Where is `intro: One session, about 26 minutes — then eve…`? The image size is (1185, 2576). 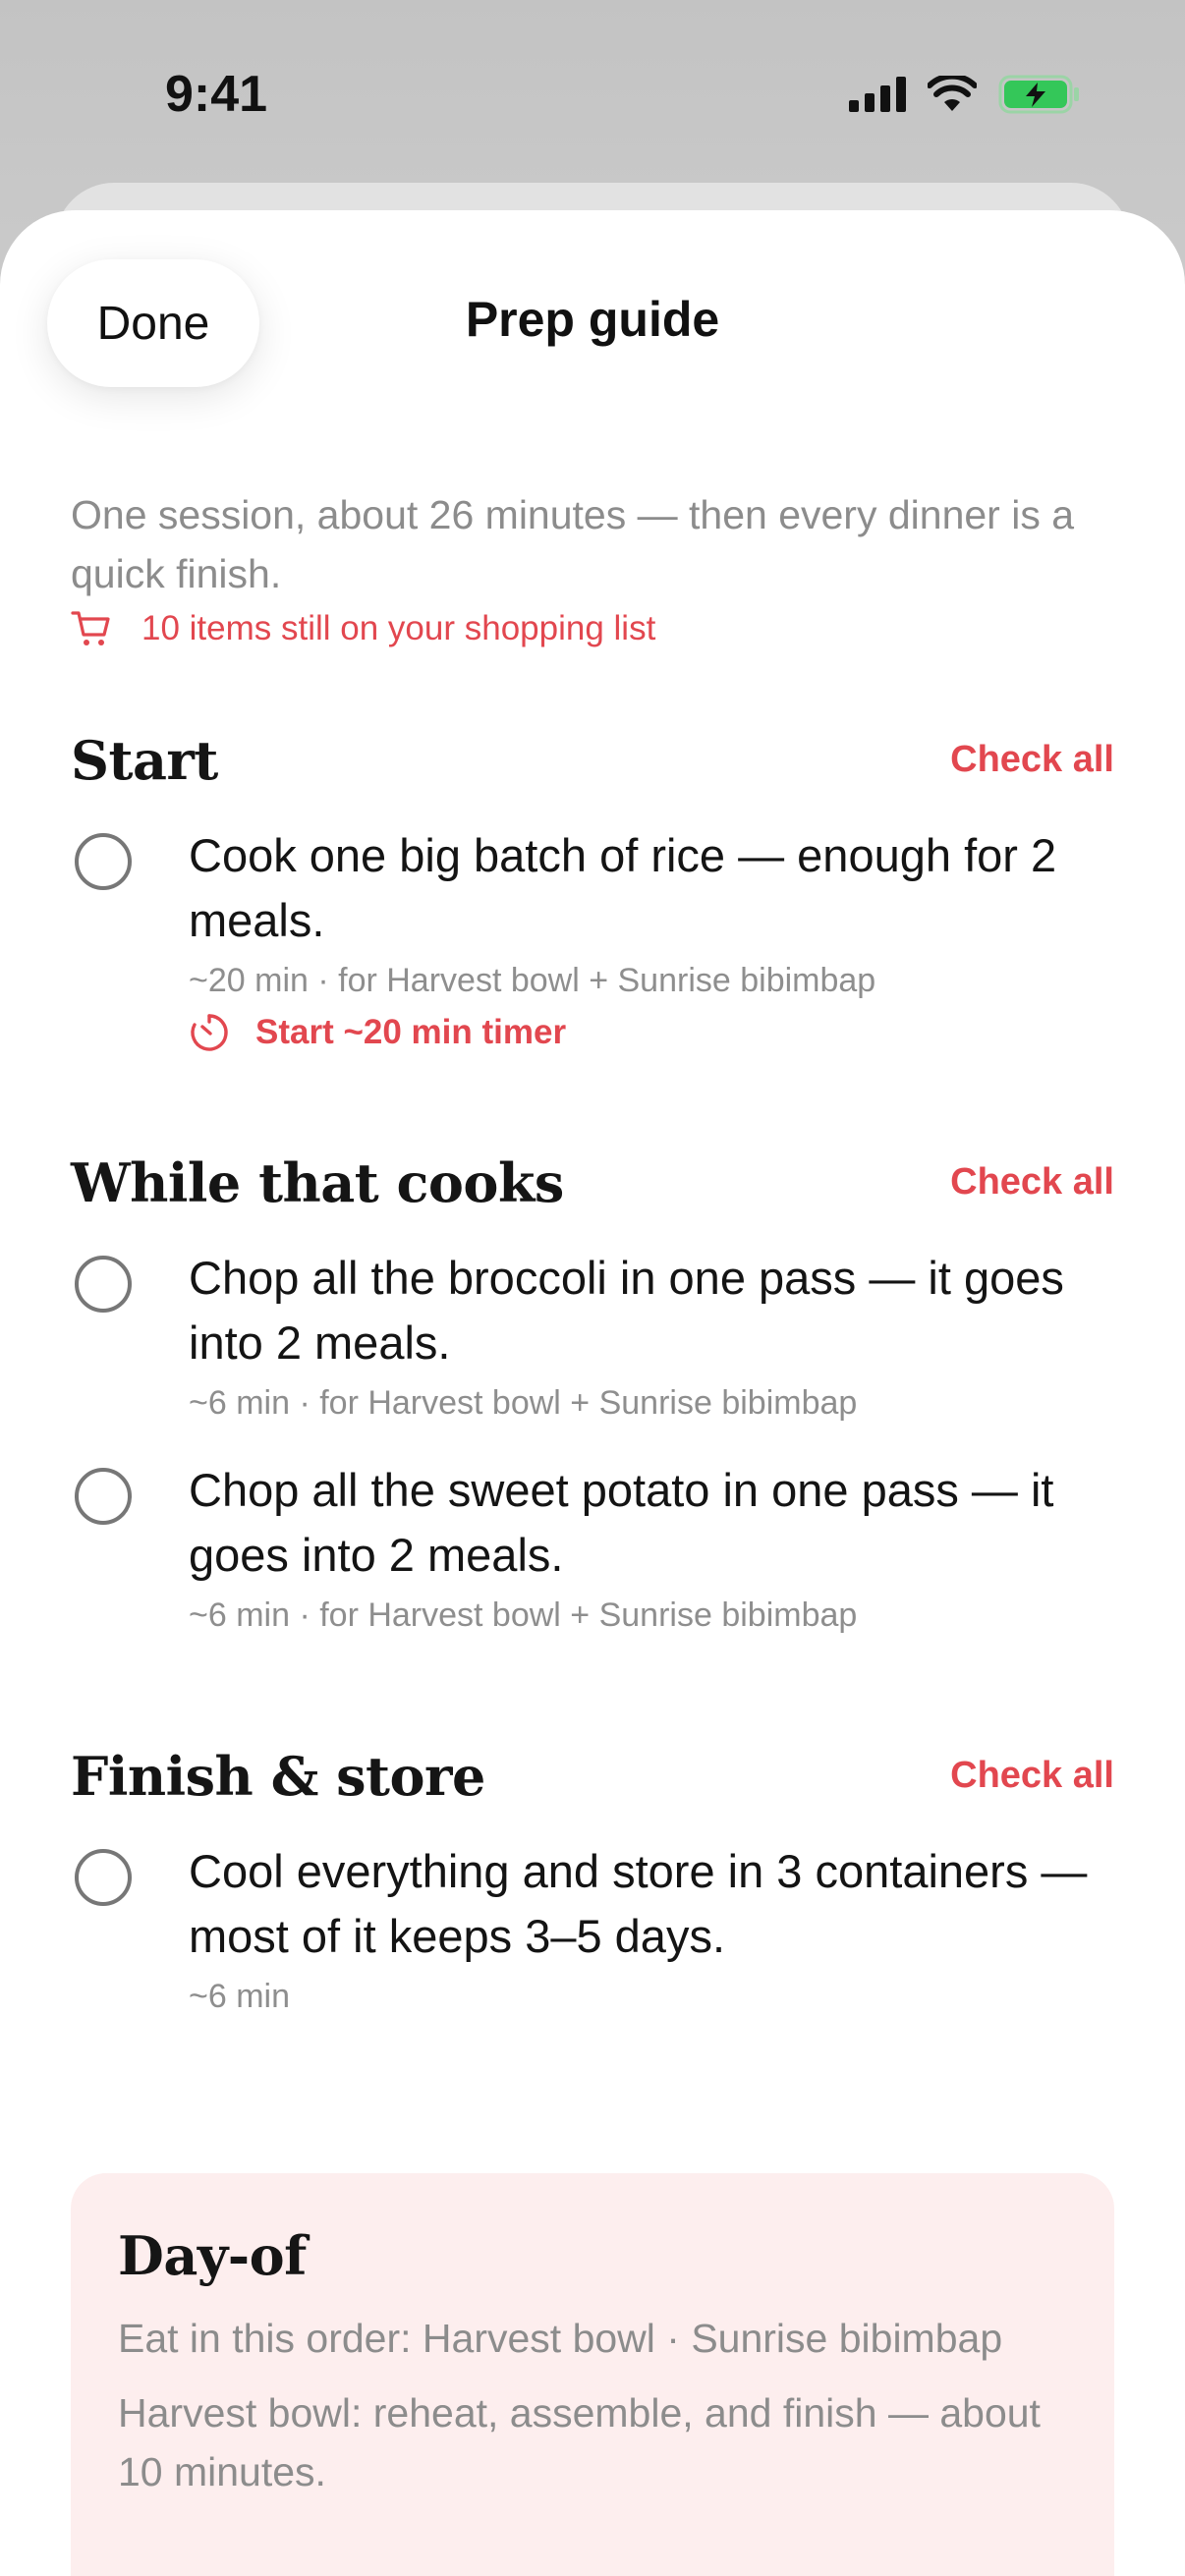
intro: One session, about 26 minutes — then eve… is located at coordinates (592, 566).